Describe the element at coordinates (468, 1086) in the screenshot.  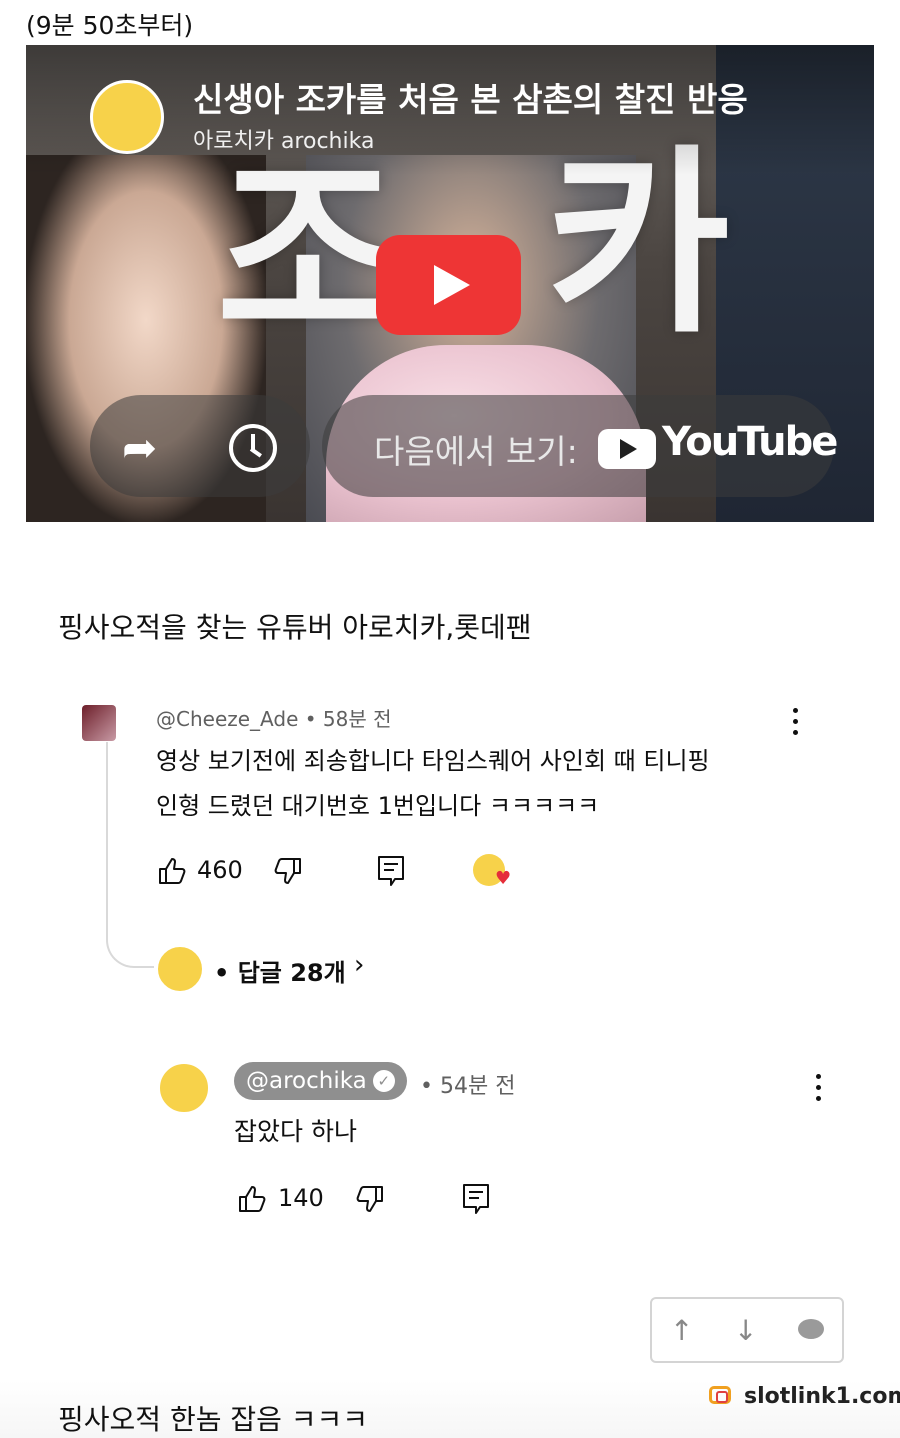
I see `reply-time: • 54분 전` at that location.